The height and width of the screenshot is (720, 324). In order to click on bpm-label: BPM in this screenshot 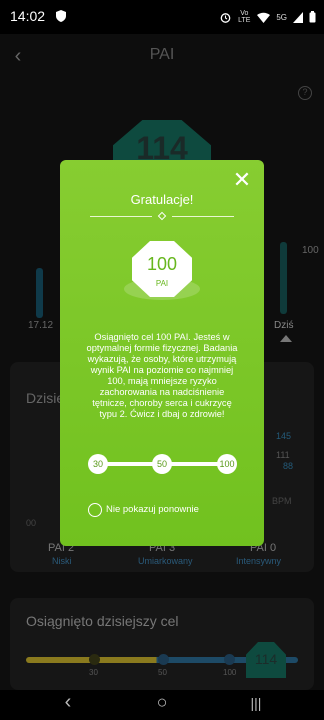, I will do `click(282, 501)`.